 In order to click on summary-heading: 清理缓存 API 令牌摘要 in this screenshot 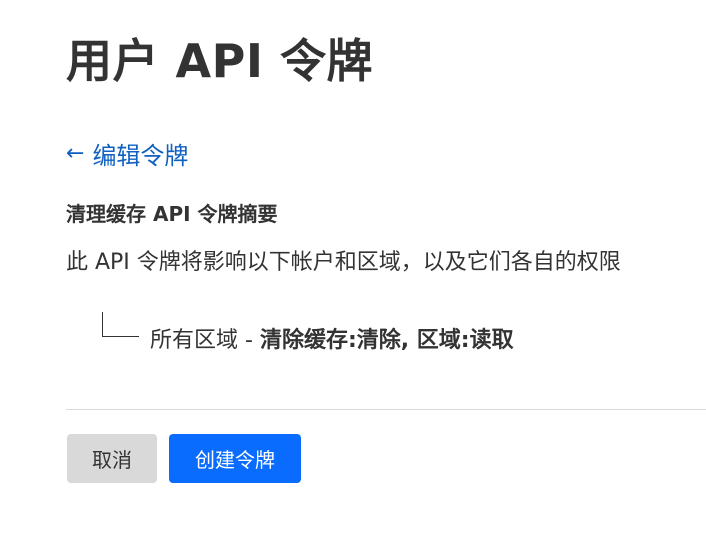, I will do `click(172, 214)`.